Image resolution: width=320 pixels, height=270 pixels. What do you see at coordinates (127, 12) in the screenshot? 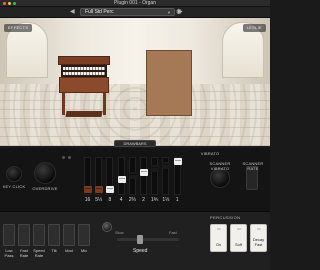
I see `preset-selector: Full Std Perc ▼` at bounding box center [127, 12].